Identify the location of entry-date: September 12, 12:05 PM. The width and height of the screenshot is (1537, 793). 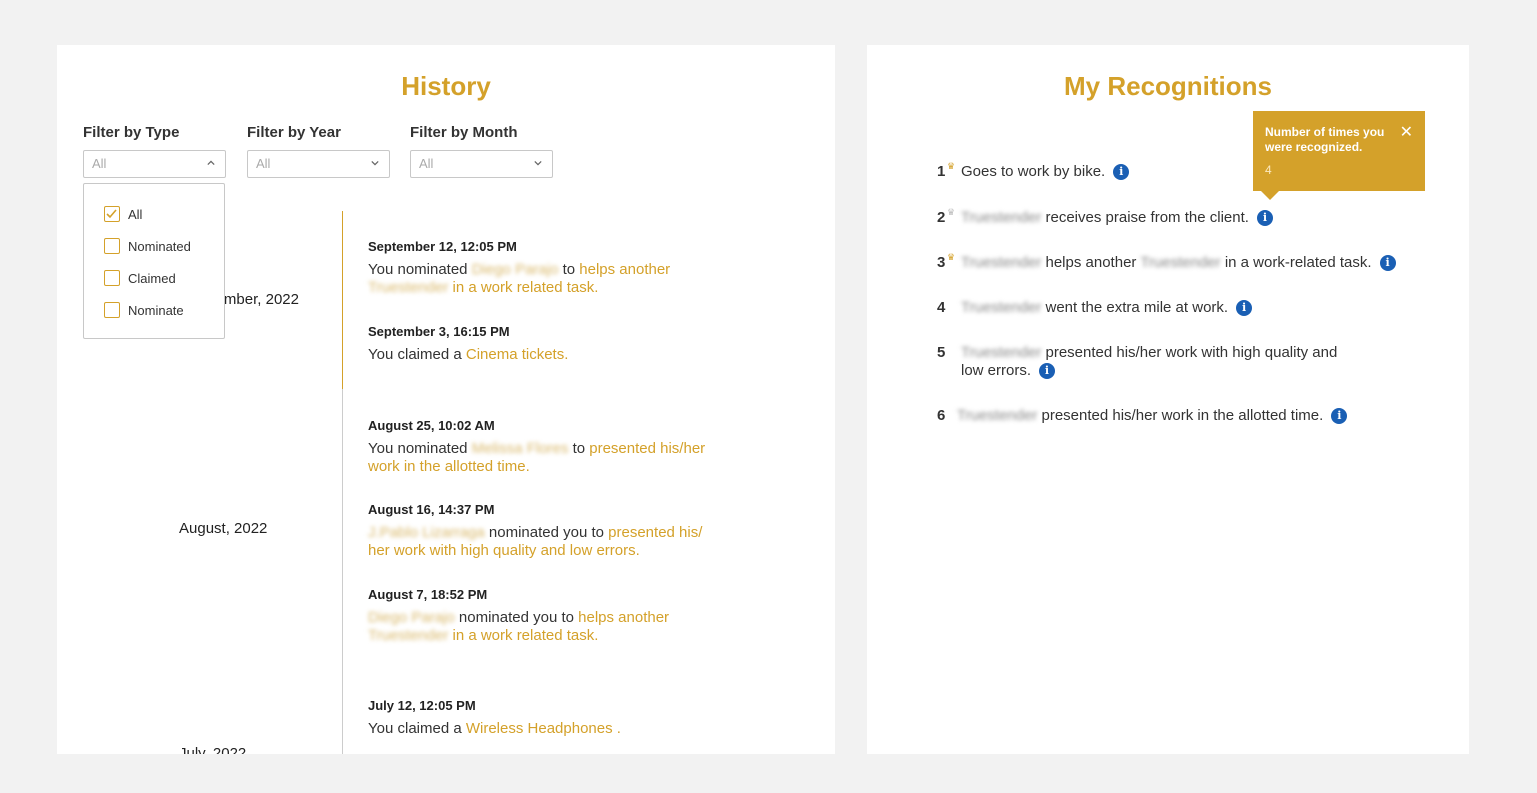
(442, 246).